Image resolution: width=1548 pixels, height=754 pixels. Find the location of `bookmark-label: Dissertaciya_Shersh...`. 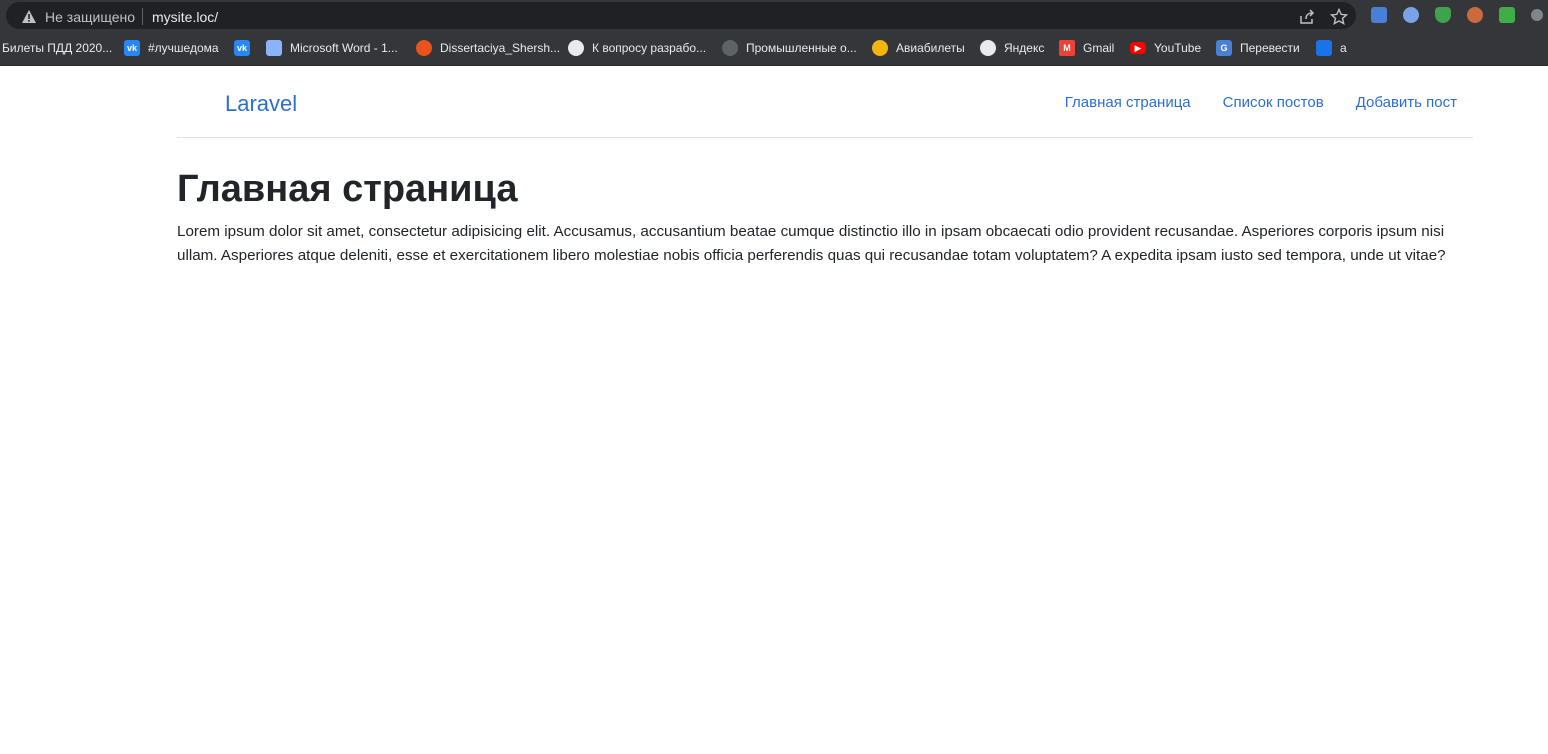

bookmark-label: Dissertaciya_Shersh... is located at coordinates (500, 48).